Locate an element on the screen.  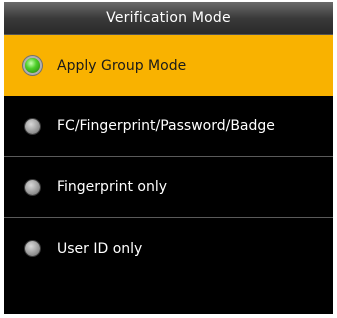
option-label: Fingerprint only is located at coordinates (112, 187).